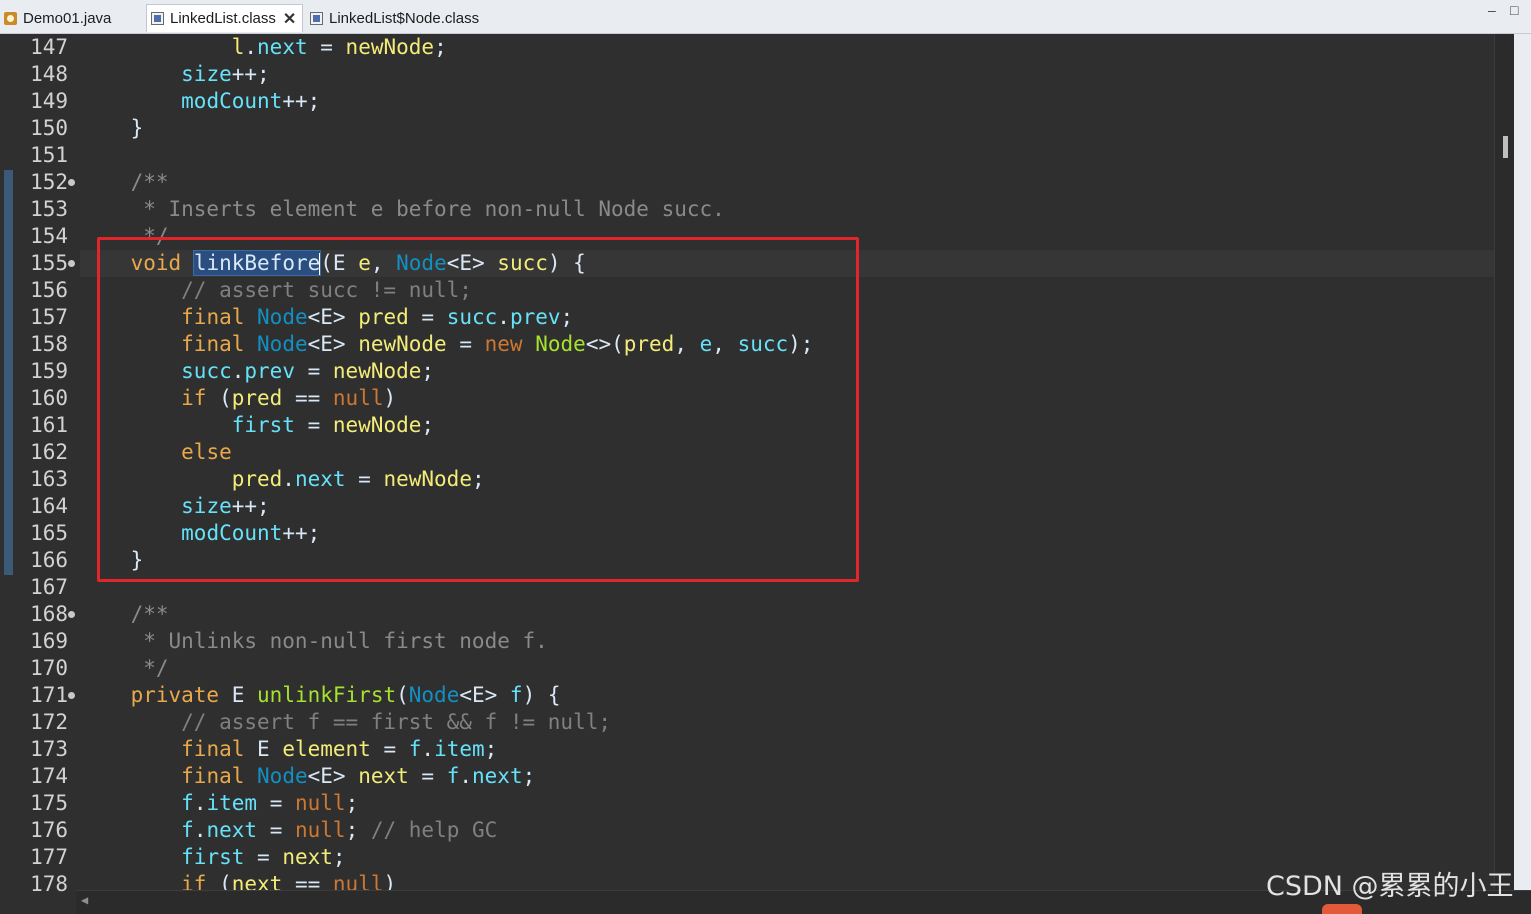 The width and height of the screenshot is (1531, 914). Describe the element at coordinates (49, 857) in the screenshot. I see `line-number: 177` at that location.